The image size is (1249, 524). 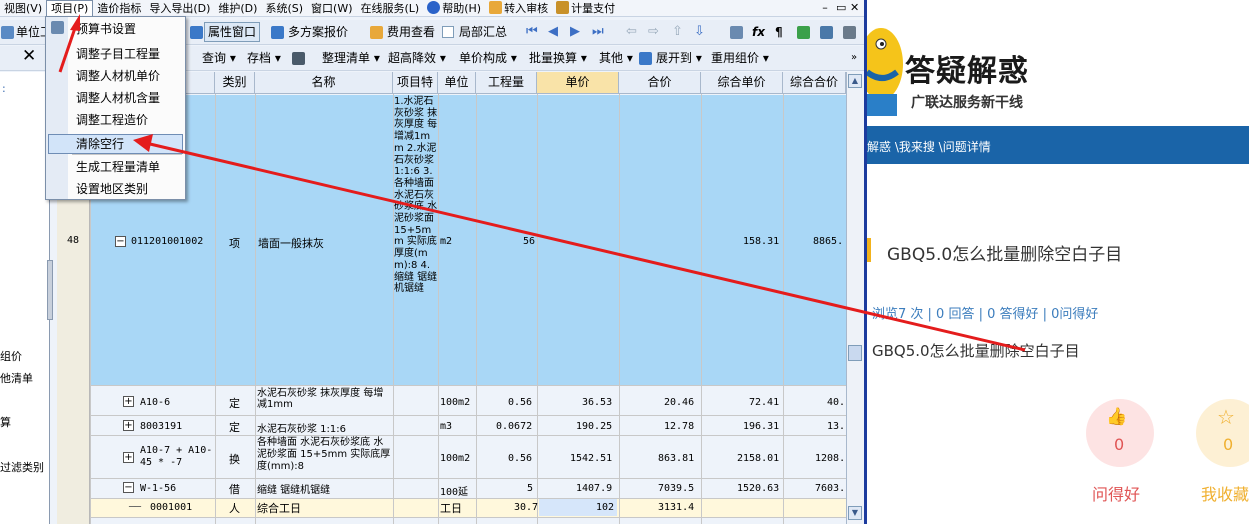 I want to click on arrowhead-menu, so click(x=75, y=22).